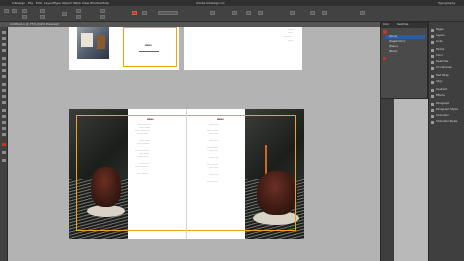  What do you see at coordinates (4, 116) in the screenshot?
I see `note-tool-icon` at bounding box center [4, 116].